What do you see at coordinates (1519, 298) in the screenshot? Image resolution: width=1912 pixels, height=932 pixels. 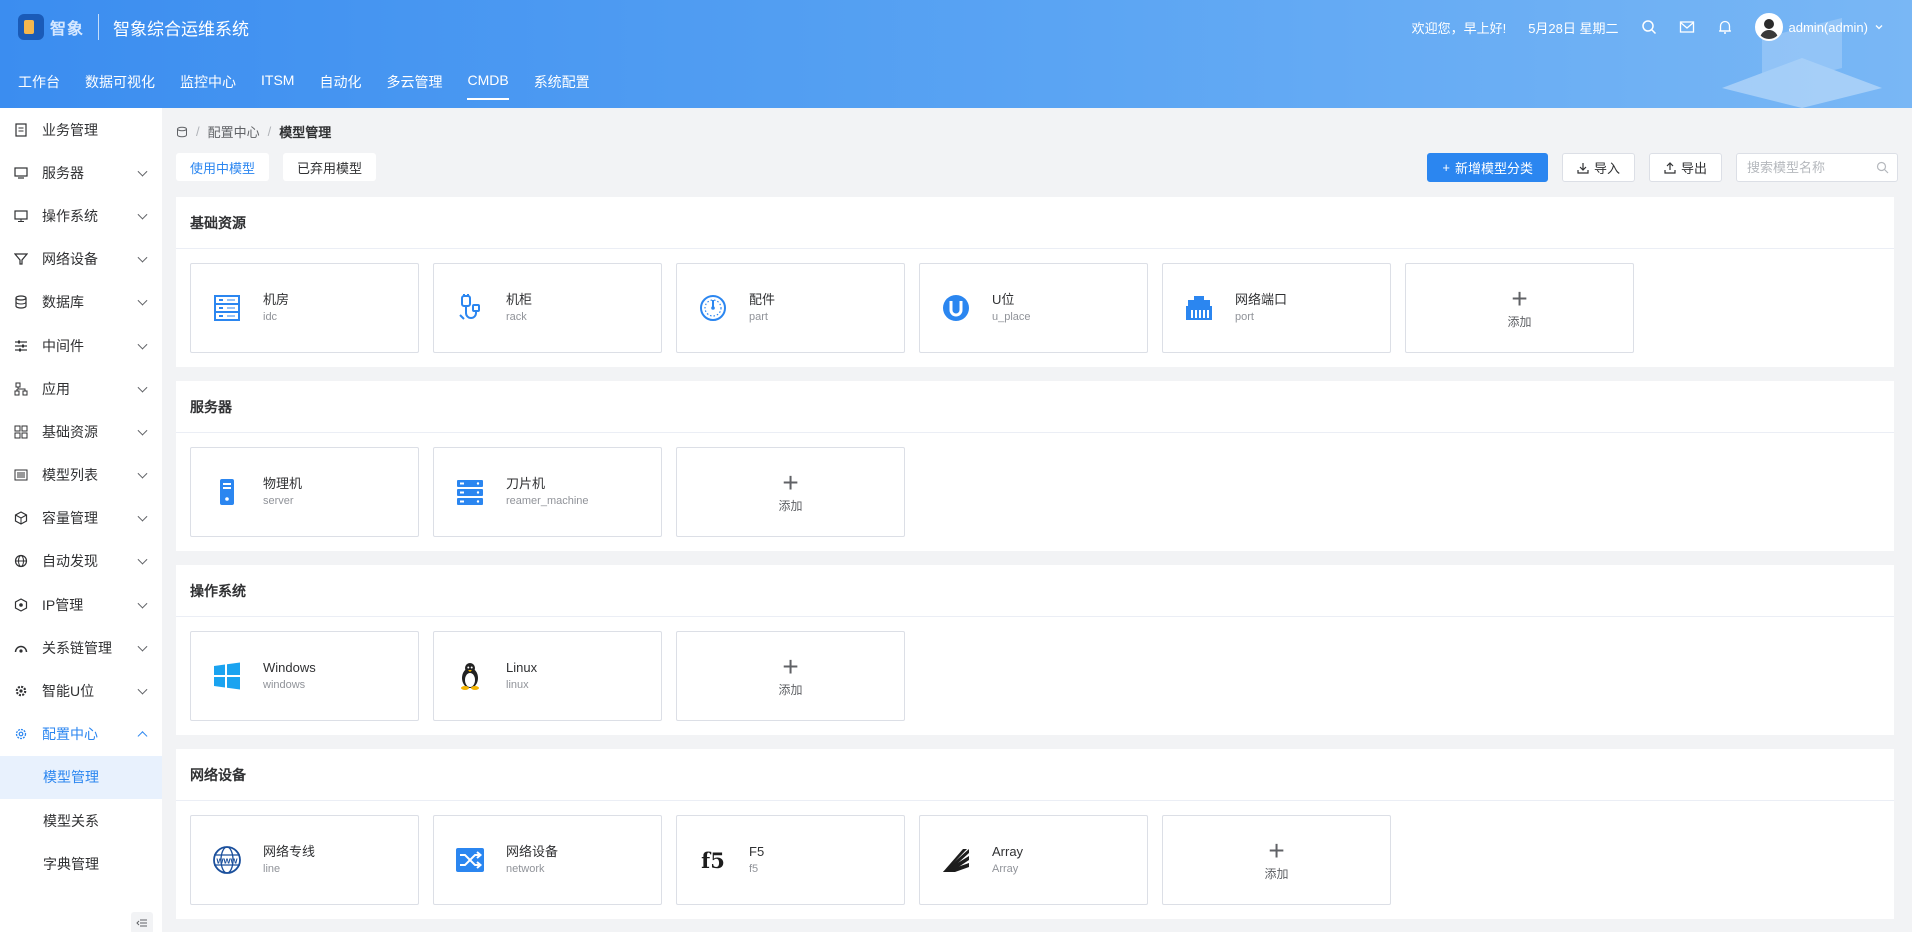 I see `plus-icon: +` at bounding box center [1519, 298].